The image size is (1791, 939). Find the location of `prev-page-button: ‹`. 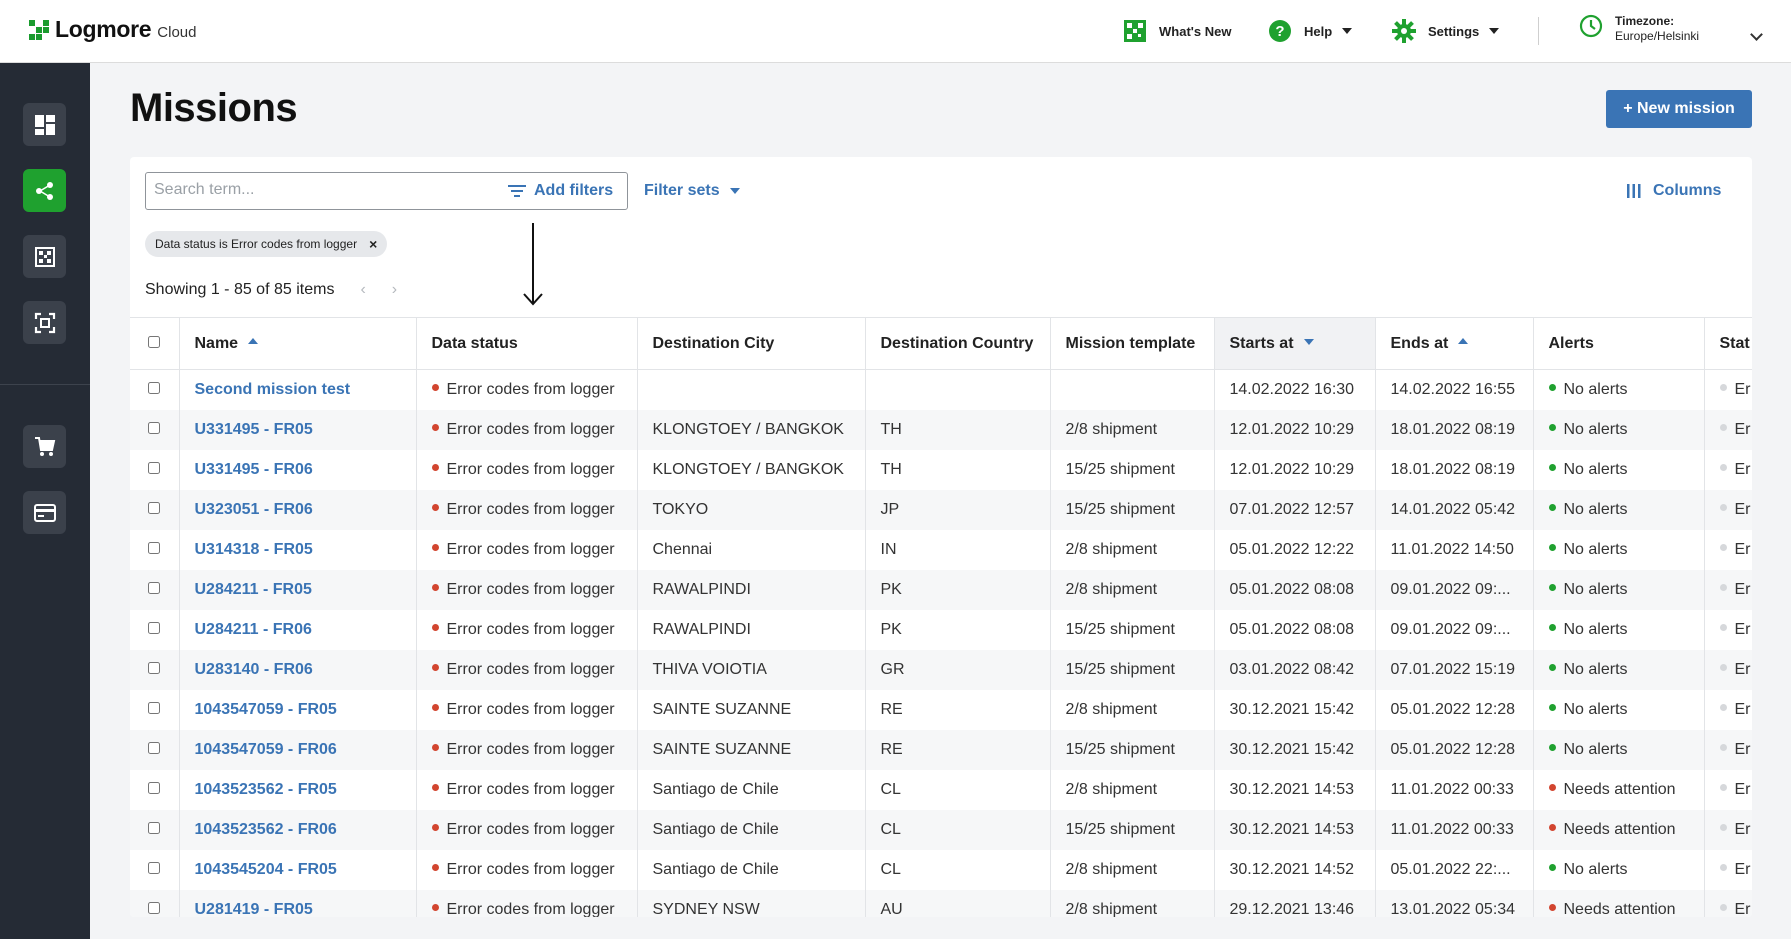

prev-page-button: ‹ is located at coordinates (362, 290).